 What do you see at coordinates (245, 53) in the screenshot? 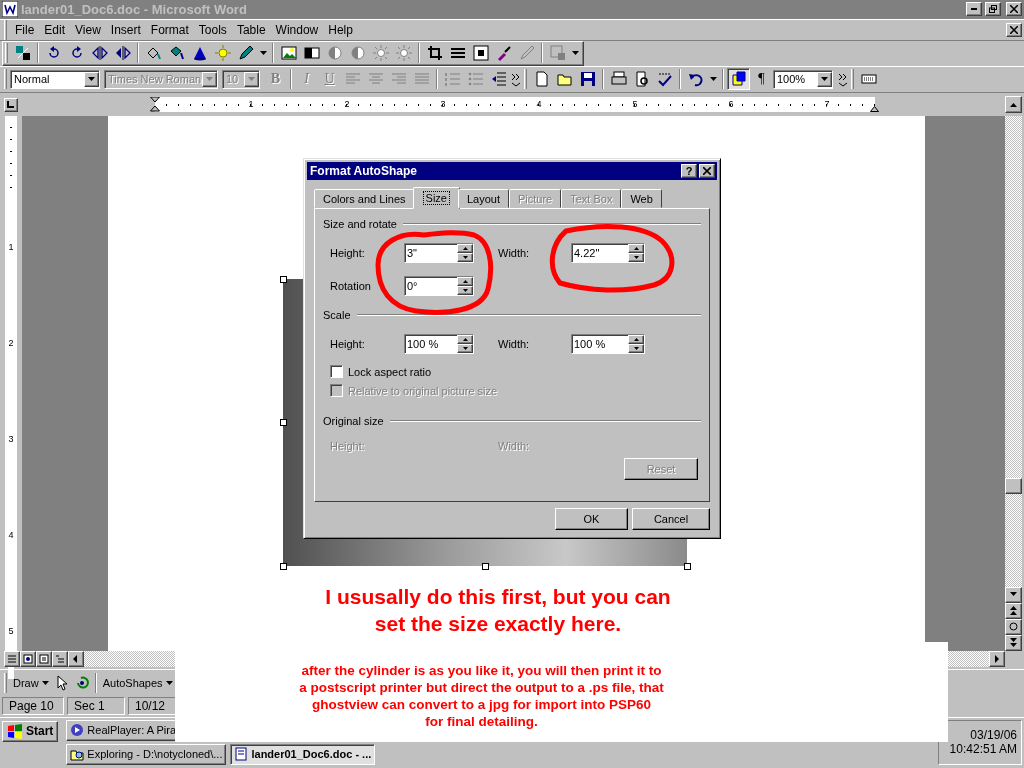
I see `pencil-icon` at bounding box center [245, 53].